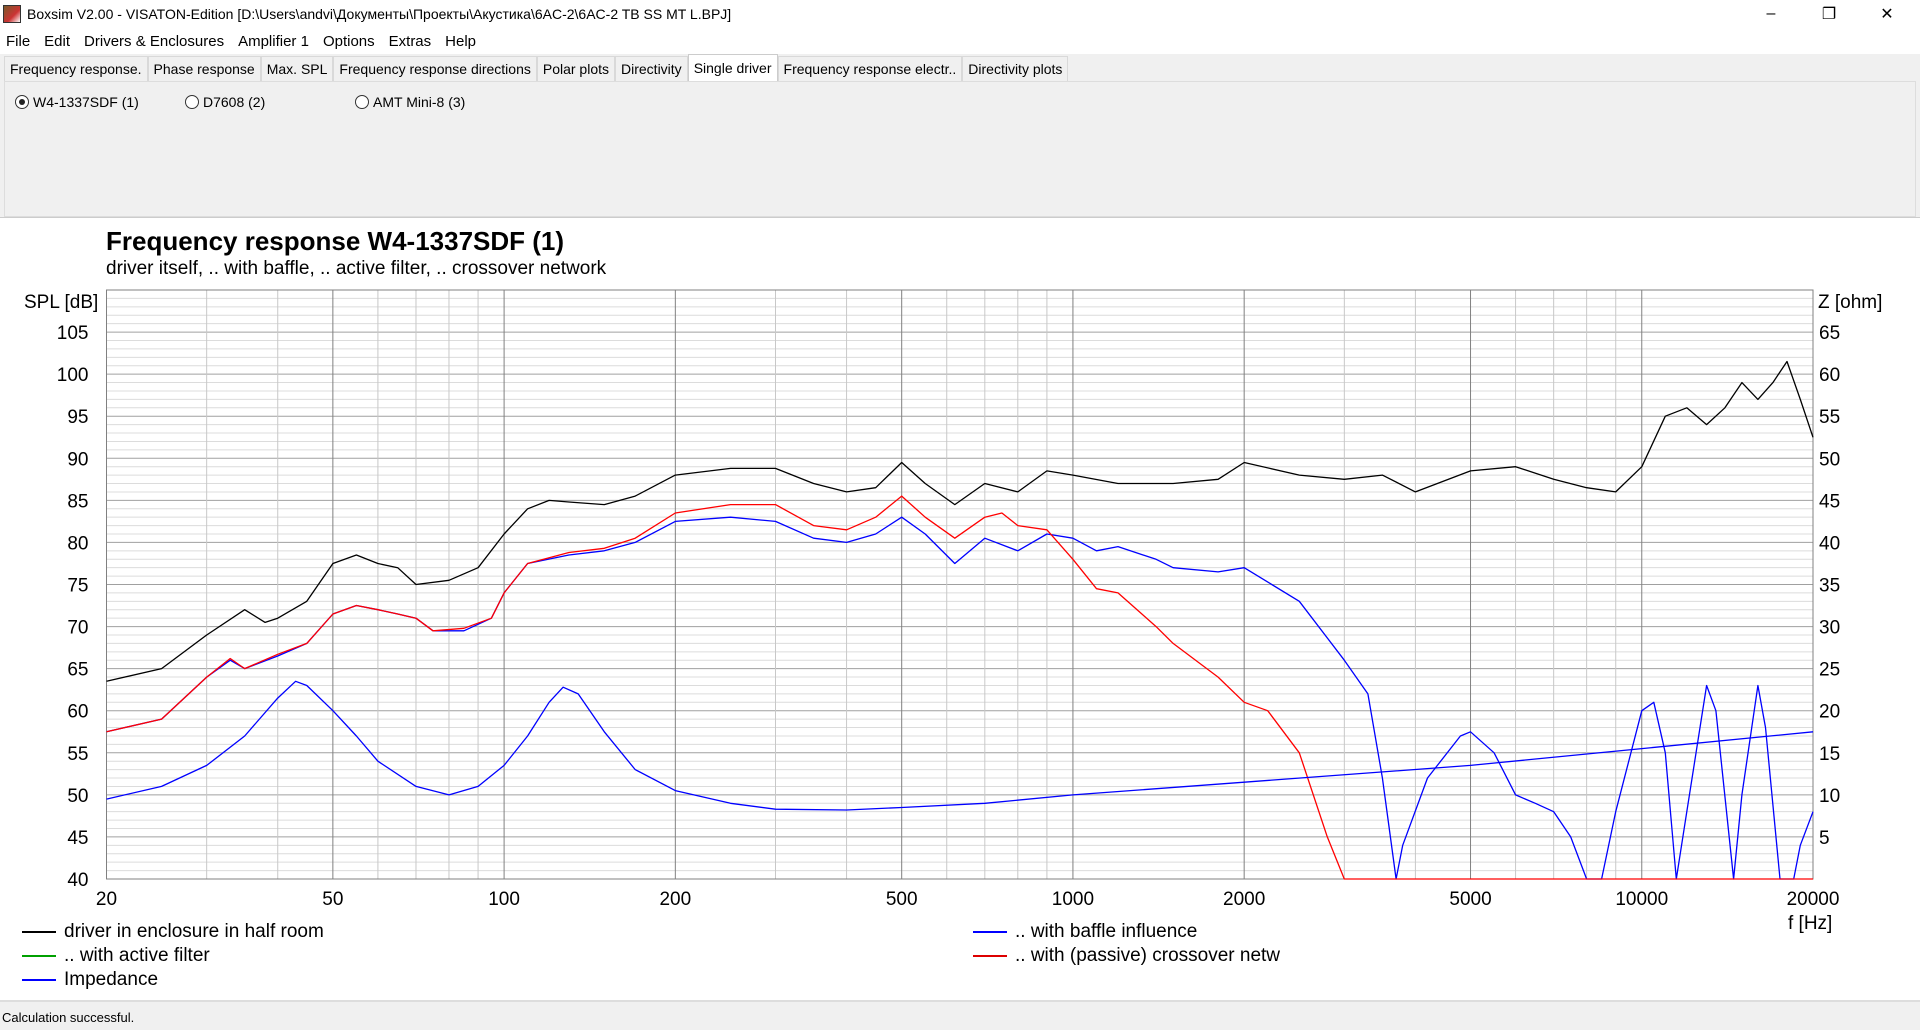 This screenshot has width=1920, height=1030. What do you see at coordinates (1106, 931) in the screenshot?
I see `legend-label: .. with baffle influence` at bounding box center [1106, 931].